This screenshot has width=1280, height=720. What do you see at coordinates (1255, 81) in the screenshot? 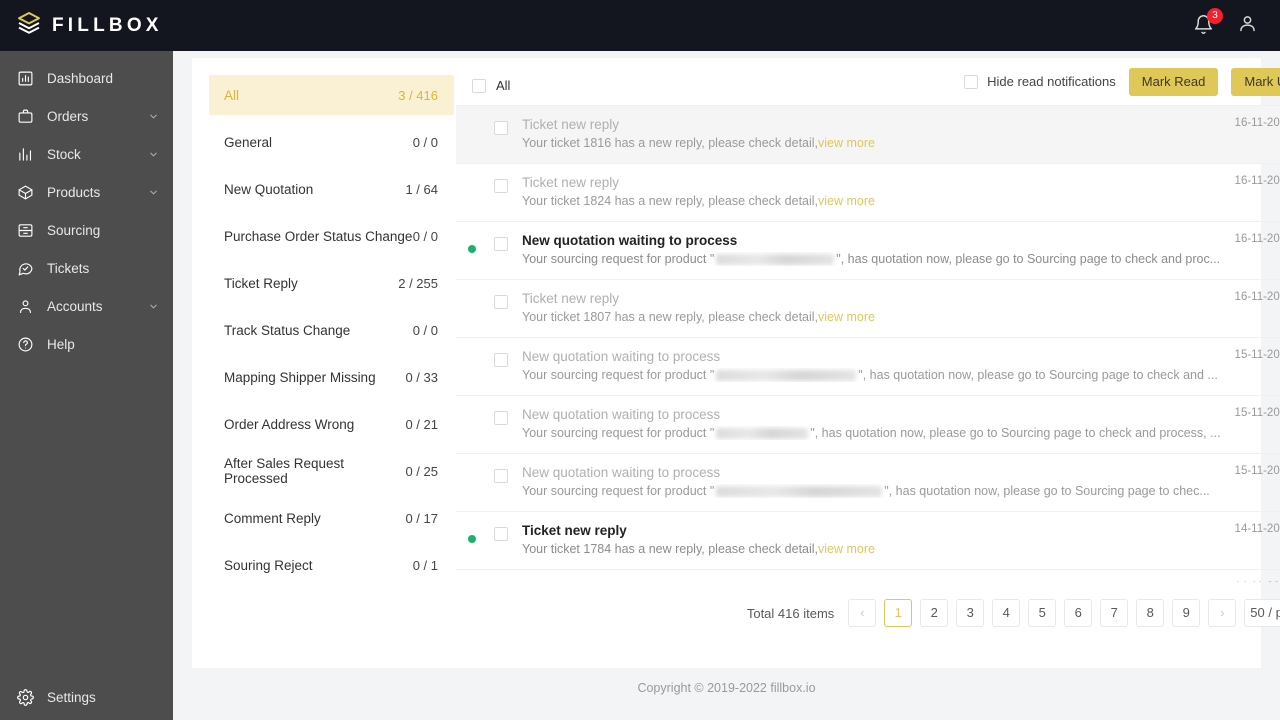
I see `mark-unread-button: Mark Unread` at bounding box center [1255, 81].